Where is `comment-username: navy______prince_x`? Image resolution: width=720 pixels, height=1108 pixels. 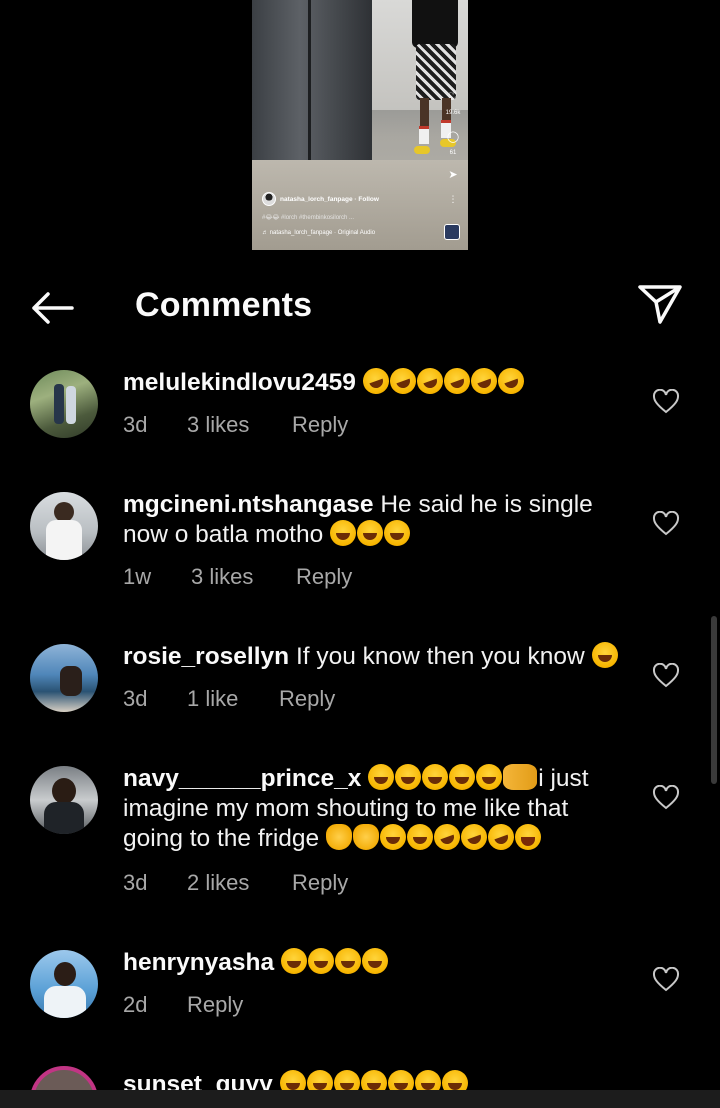
comment-username: navy______prince_x is located at coordinates (242, 778).